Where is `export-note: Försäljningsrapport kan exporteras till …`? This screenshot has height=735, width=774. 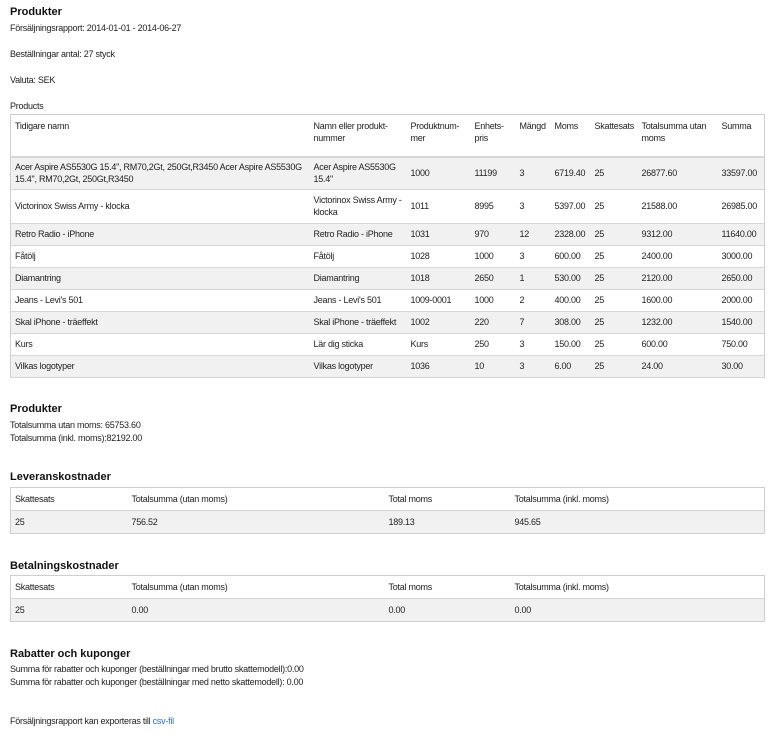 export-note: Försäljningsrapport kan exporteras till … is located at coordinates (92, 721).